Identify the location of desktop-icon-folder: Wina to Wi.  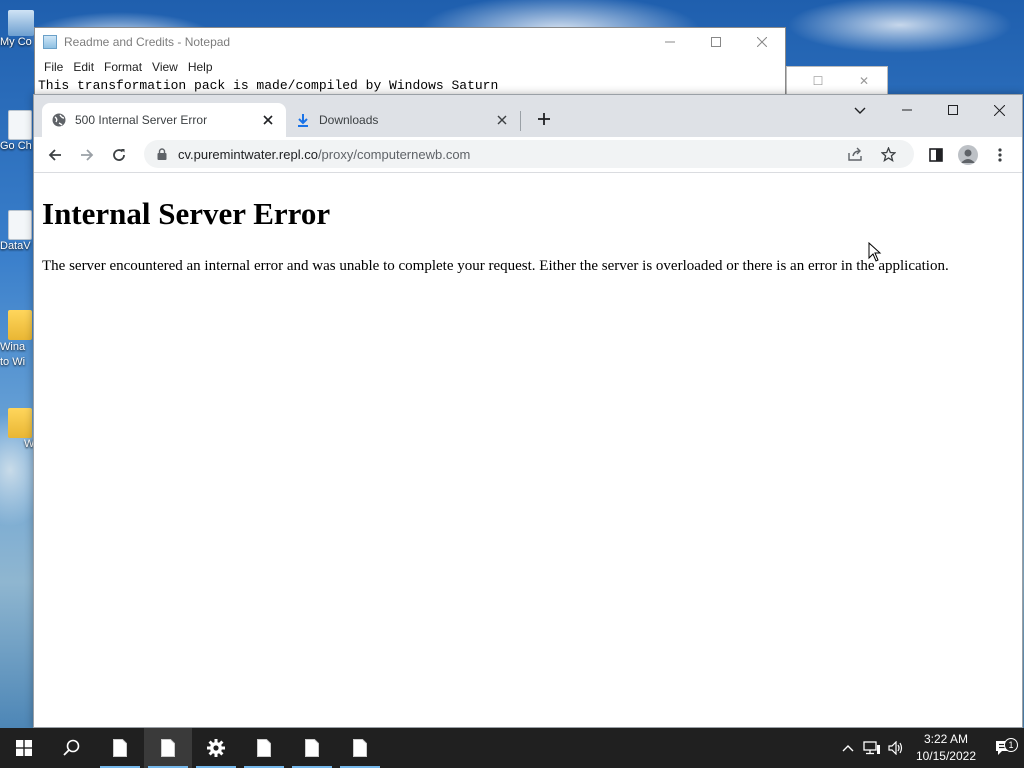
(17, 340).